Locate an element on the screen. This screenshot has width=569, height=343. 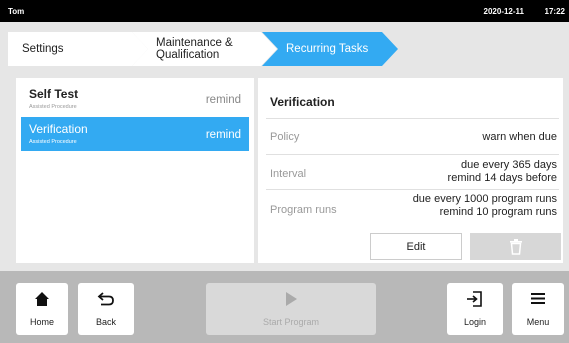
back-button: Back is located at coordinates (106, 309).